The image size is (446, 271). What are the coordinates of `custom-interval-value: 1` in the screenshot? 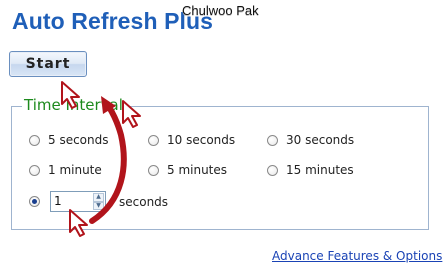 It's located at (58, 201).